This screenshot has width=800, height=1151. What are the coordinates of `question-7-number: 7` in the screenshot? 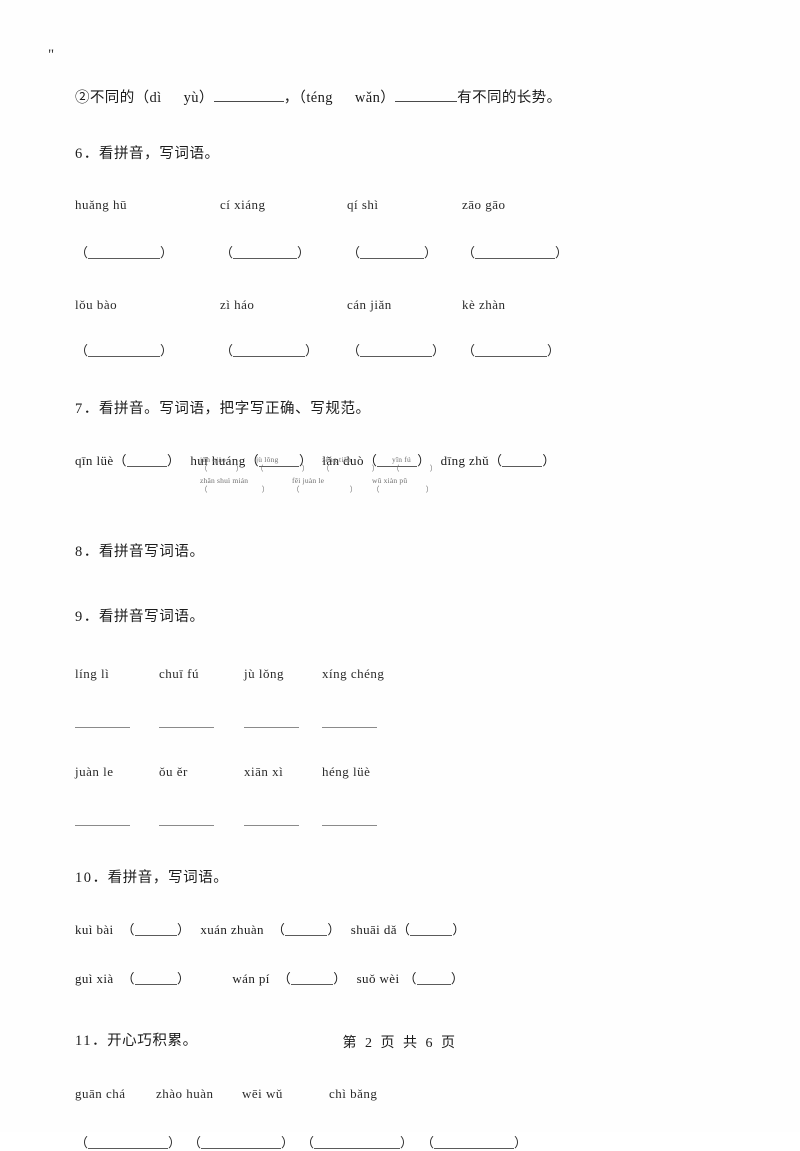 It's located at (79, 408).